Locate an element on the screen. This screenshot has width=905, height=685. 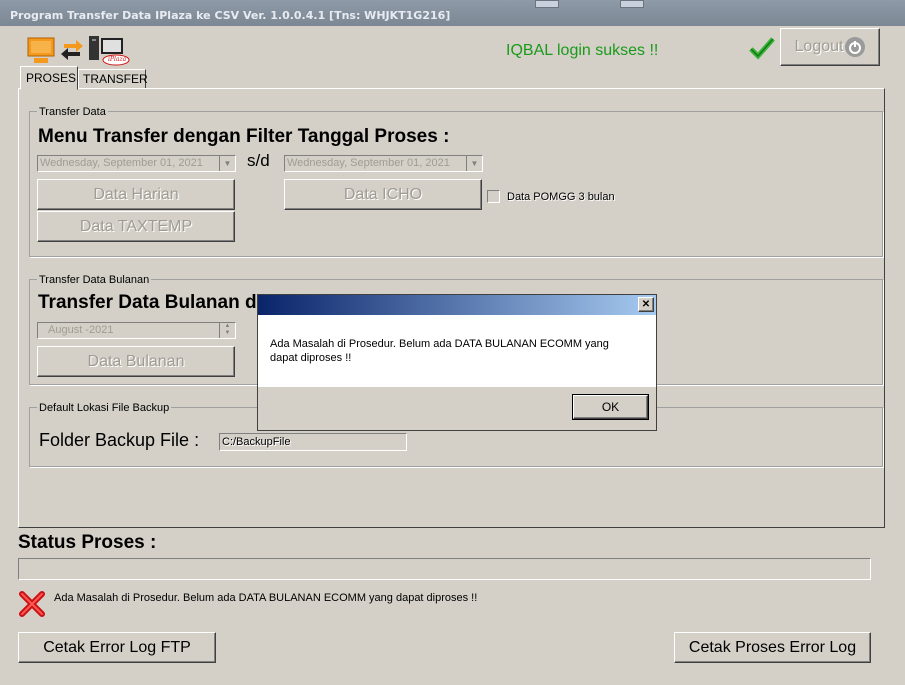
data-harian-label: Data Harian is located at coordinates (136, 194).